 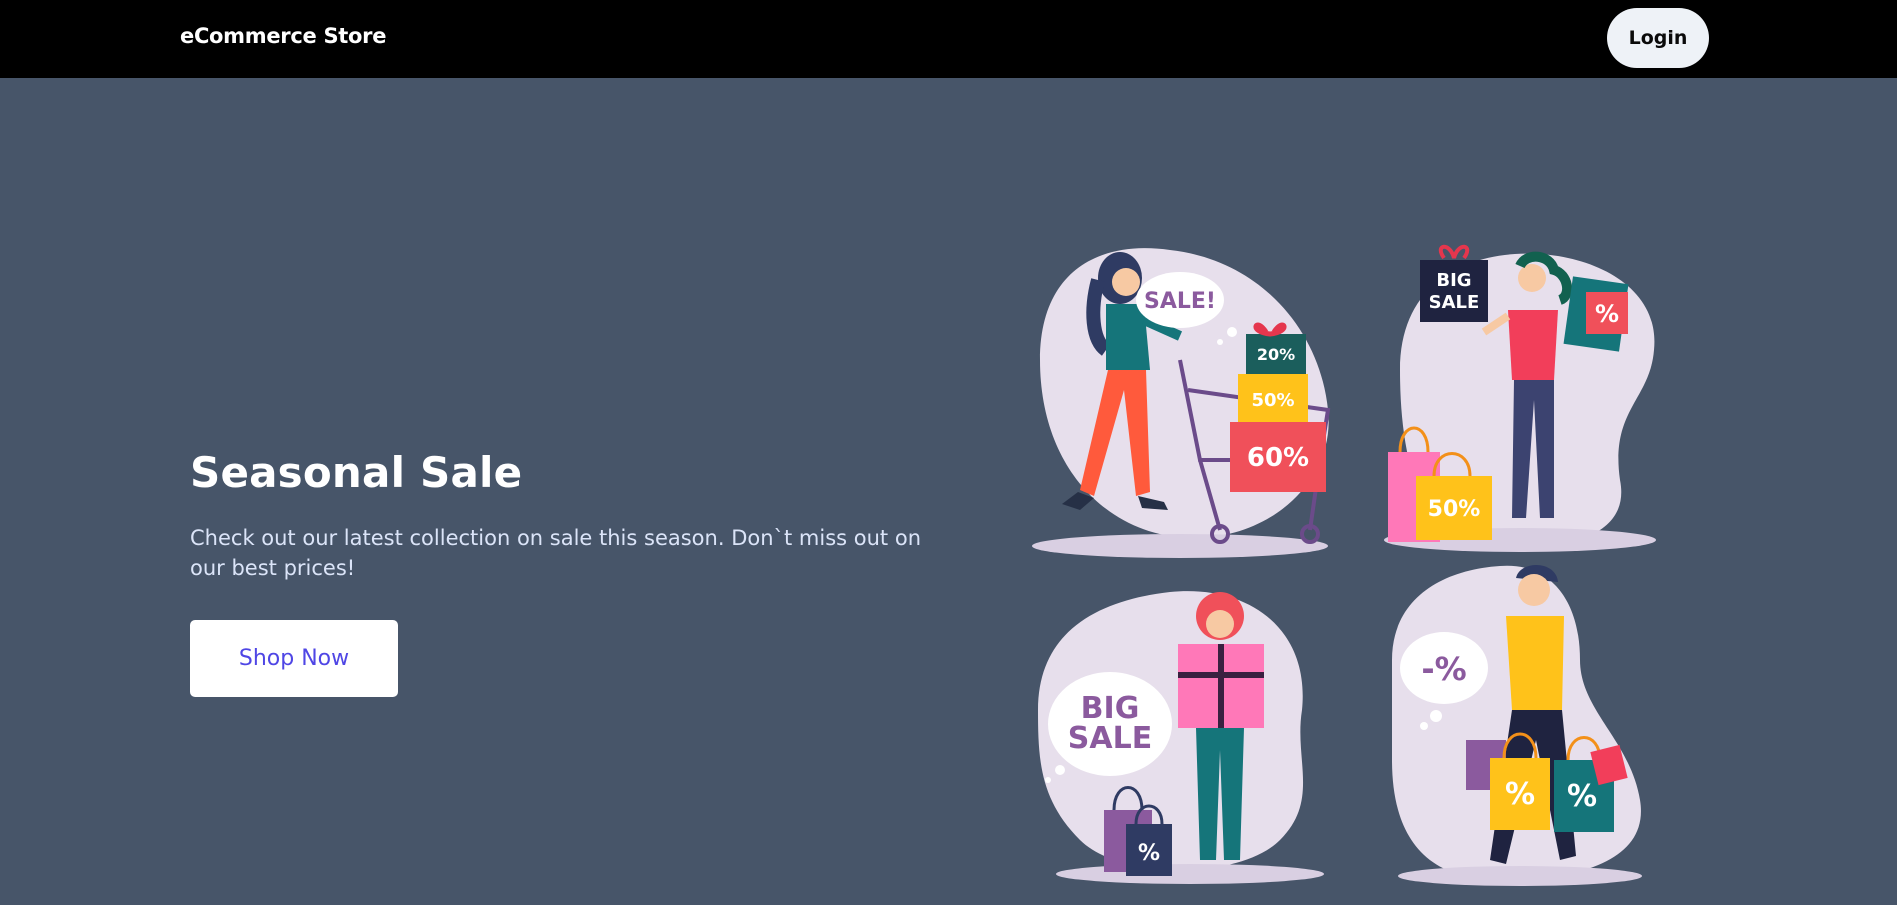 I want to click on woman-with-cart-illustration: SALE! 20% 50% 60%, so click(x=1181, y=403).